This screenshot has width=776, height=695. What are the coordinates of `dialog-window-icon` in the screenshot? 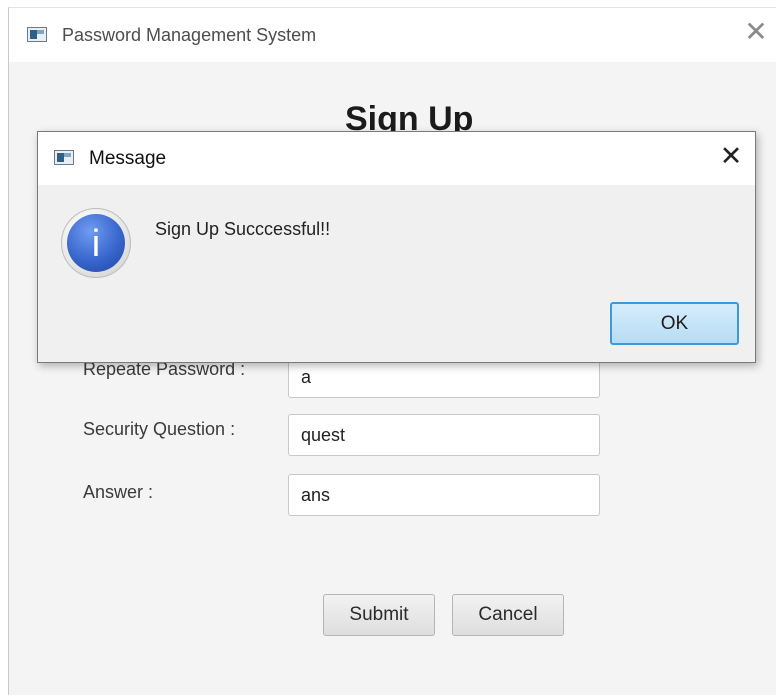 It's located at (64, 157).